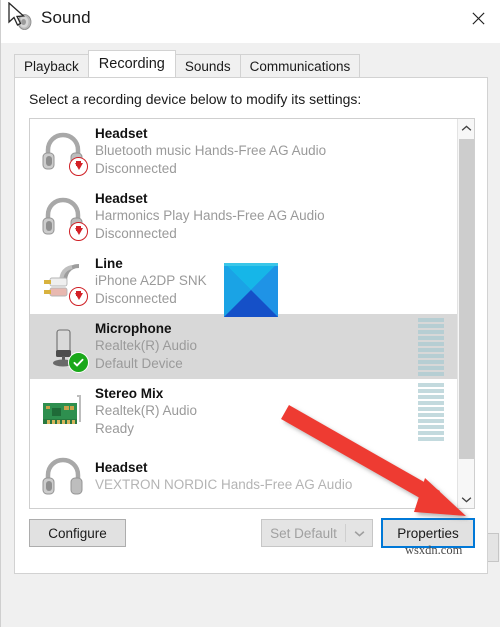  I want to click on device-name: Stereo Mix, so click(129, 393).